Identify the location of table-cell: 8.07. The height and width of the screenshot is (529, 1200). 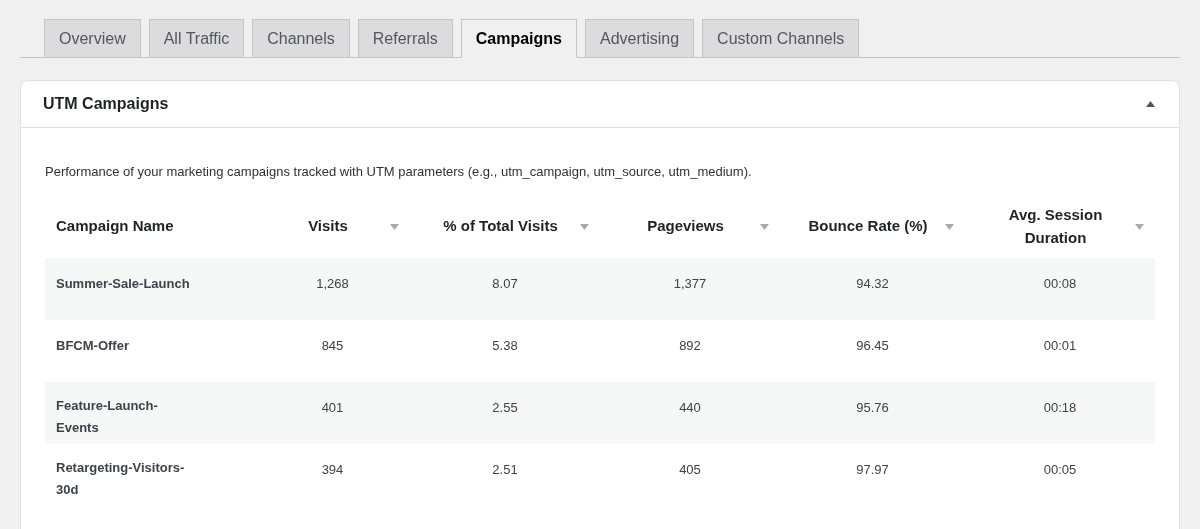
(505, 283).